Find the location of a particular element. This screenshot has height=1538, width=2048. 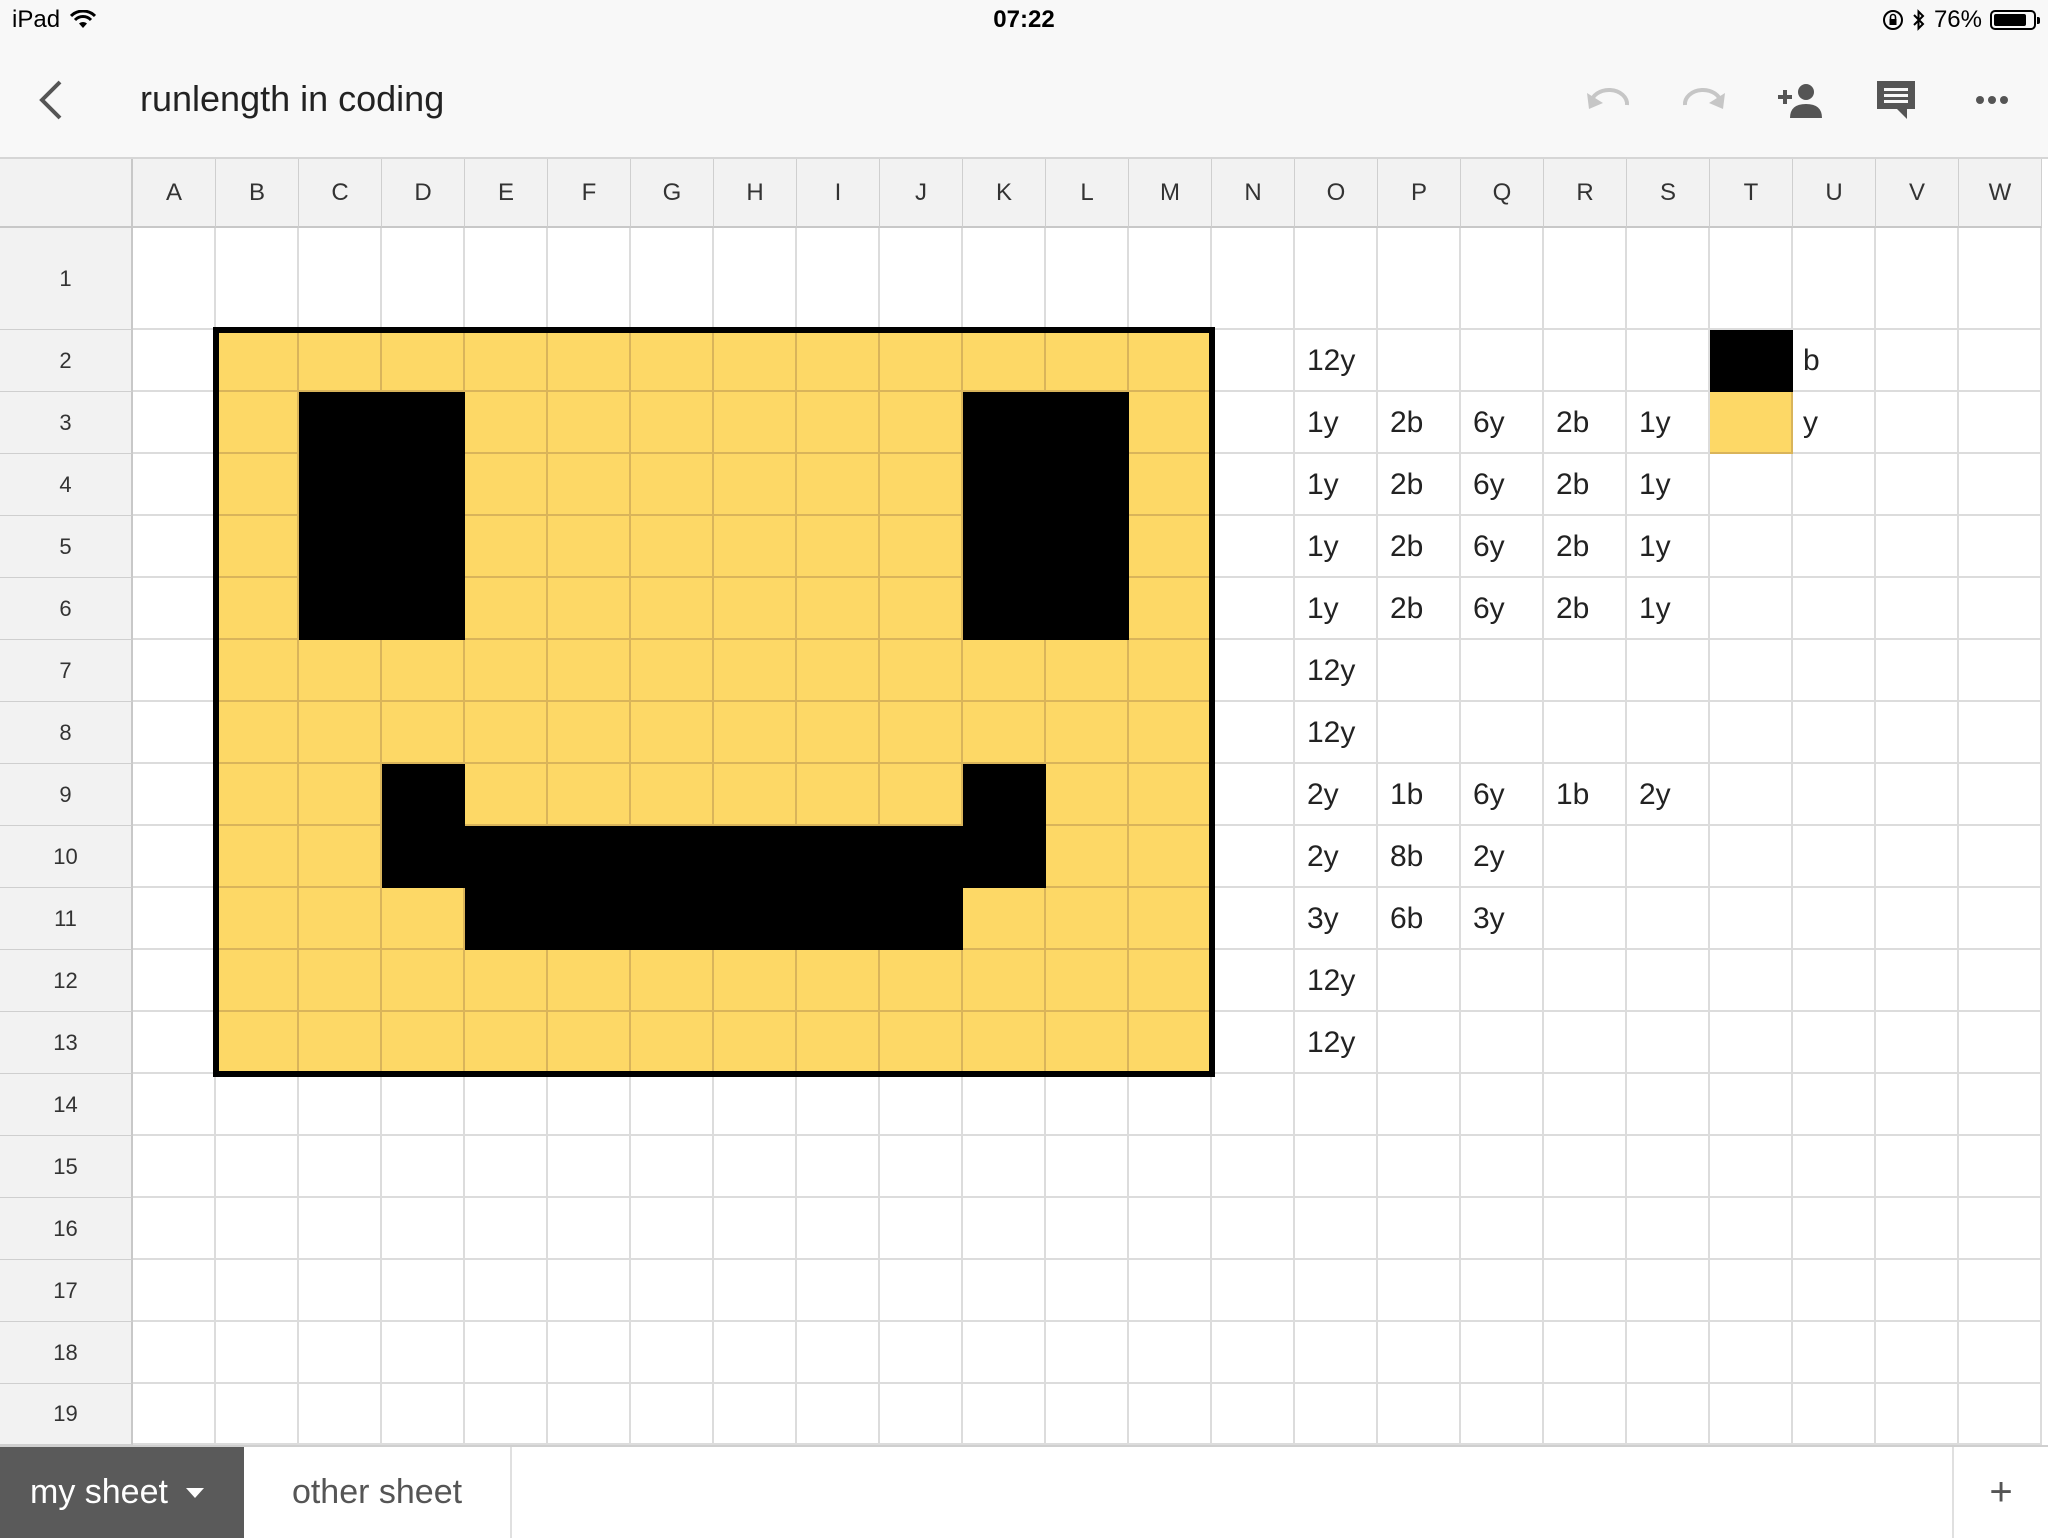

cell-V1 is located at coordinates (1917, 279).